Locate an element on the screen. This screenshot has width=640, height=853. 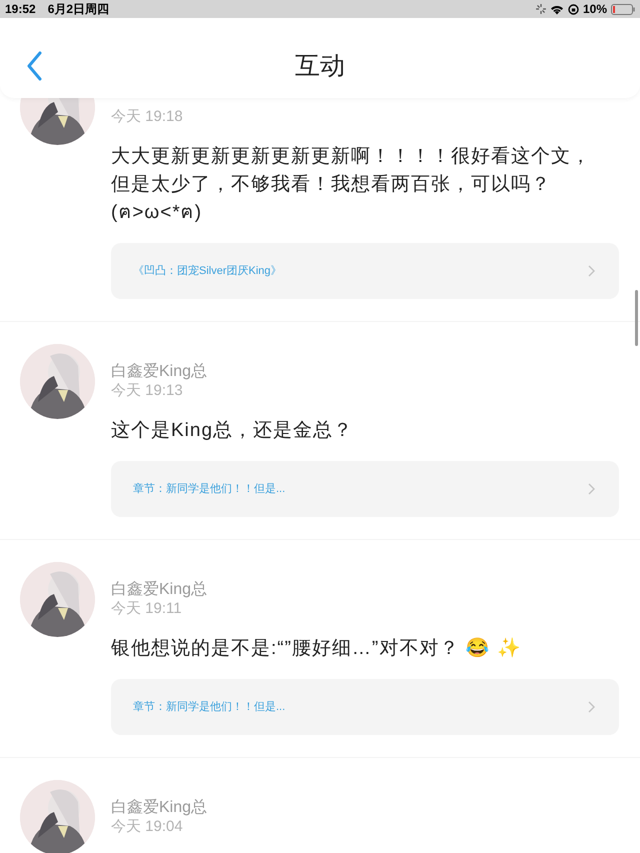
comment-time: 今天 19:18 is located at coordinates (147, 117).